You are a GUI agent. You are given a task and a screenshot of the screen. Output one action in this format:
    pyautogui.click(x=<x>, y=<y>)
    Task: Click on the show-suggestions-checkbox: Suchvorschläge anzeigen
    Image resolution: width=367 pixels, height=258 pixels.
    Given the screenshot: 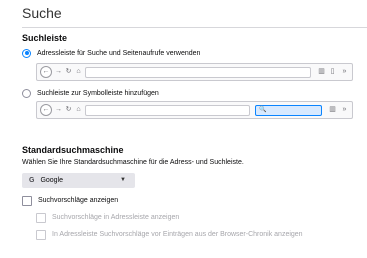 What is the action you would take?
    pyautogui.click(x=70, y=200)
    